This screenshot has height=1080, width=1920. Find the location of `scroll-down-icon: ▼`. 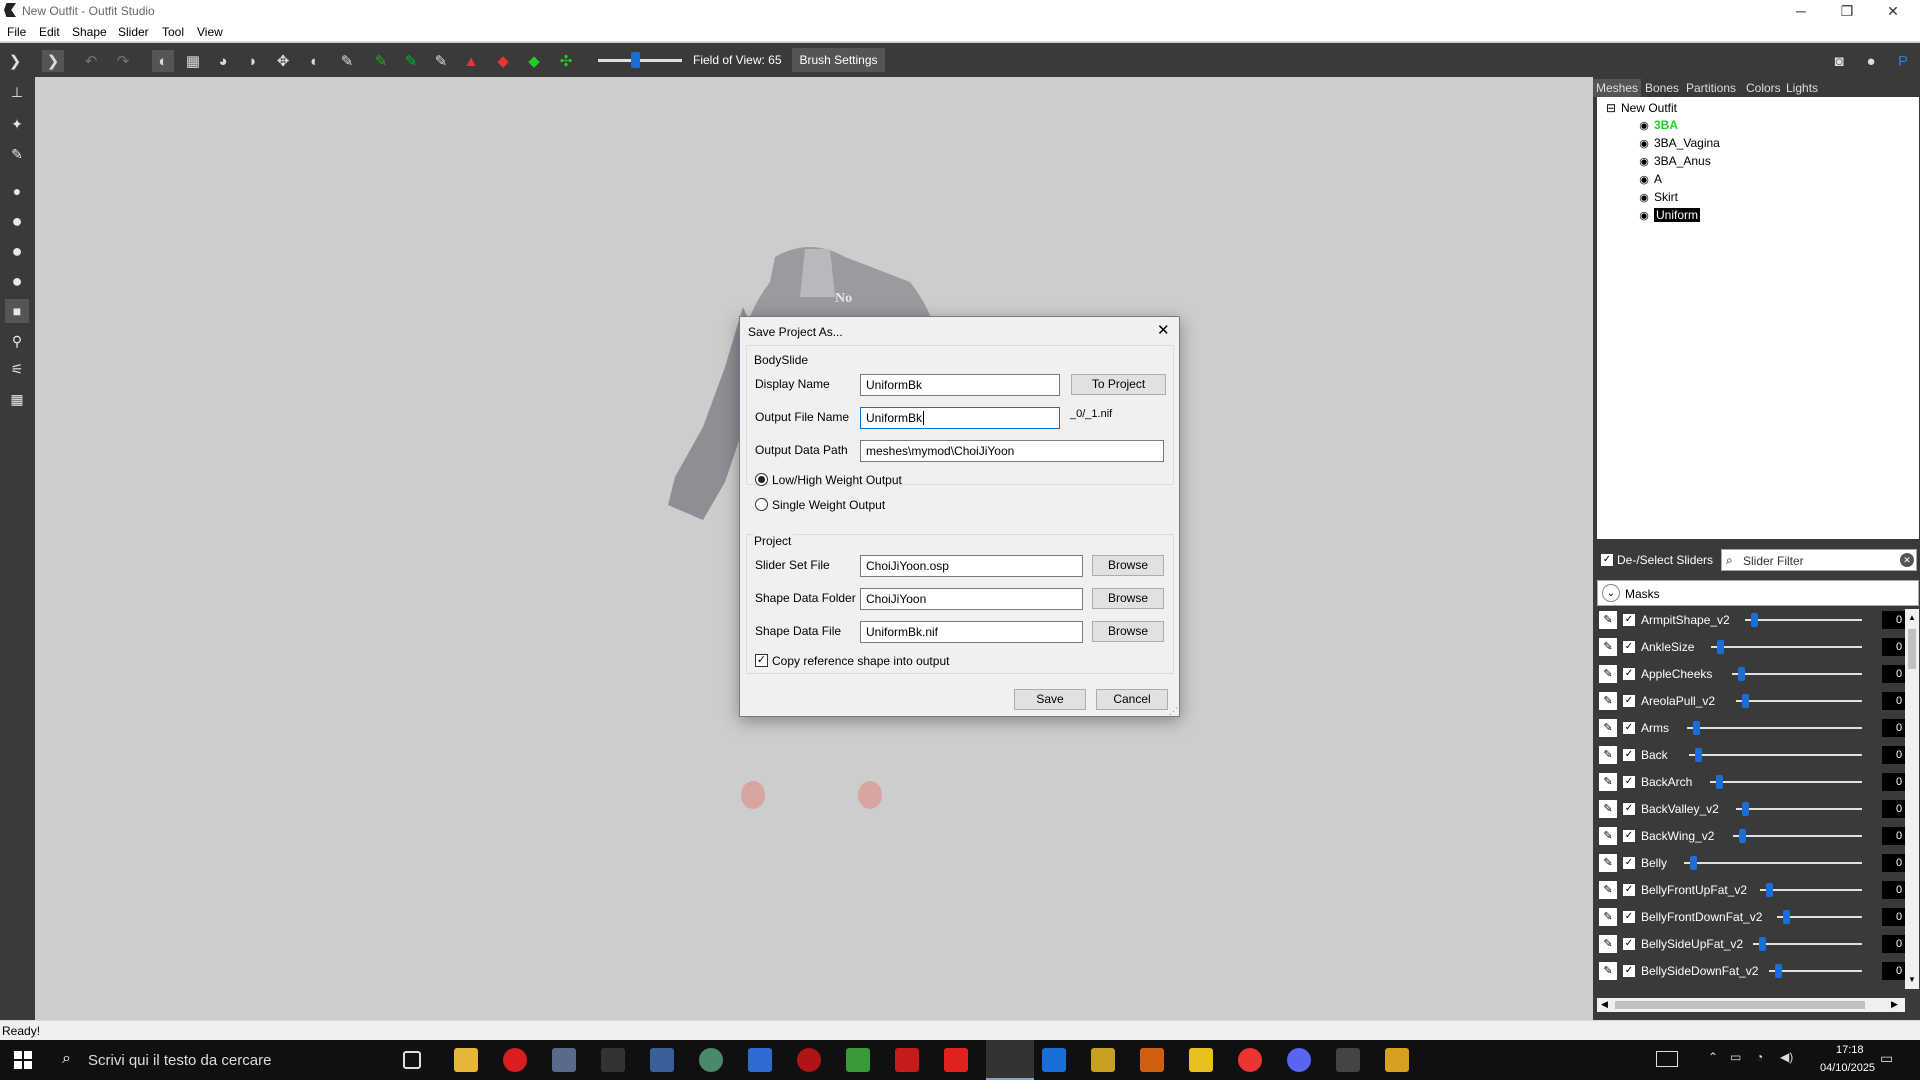

scroll-down-icon: ▼ is located at coordinates (1912, 979).